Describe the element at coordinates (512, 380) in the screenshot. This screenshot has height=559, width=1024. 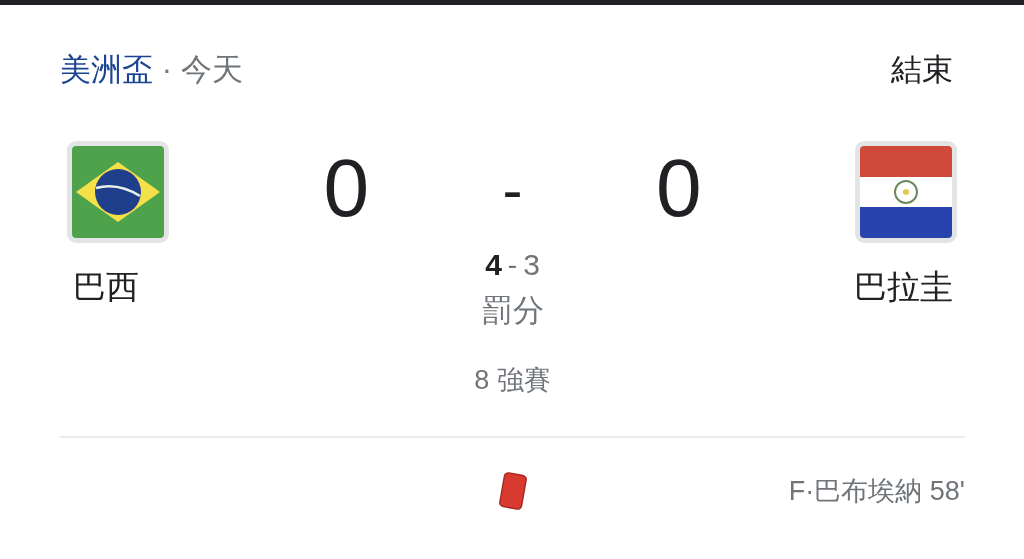
I see `stage-label: 8 強賽` at that location.